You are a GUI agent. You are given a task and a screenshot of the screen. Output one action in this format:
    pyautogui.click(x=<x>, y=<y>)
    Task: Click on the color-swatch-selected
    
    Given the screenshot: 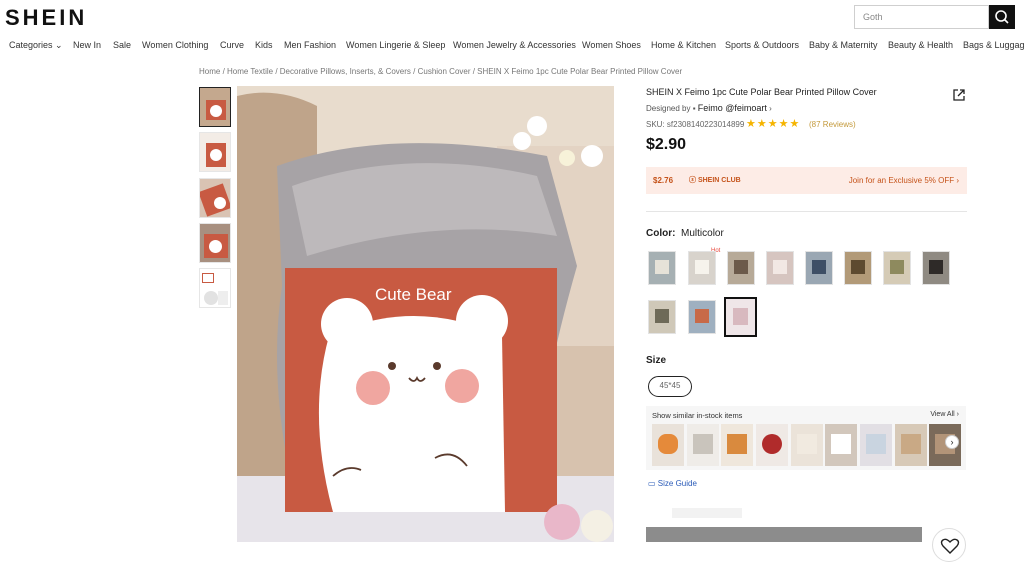 What is the action you would take?
    pyautogui.click(x=740, y=317)
    